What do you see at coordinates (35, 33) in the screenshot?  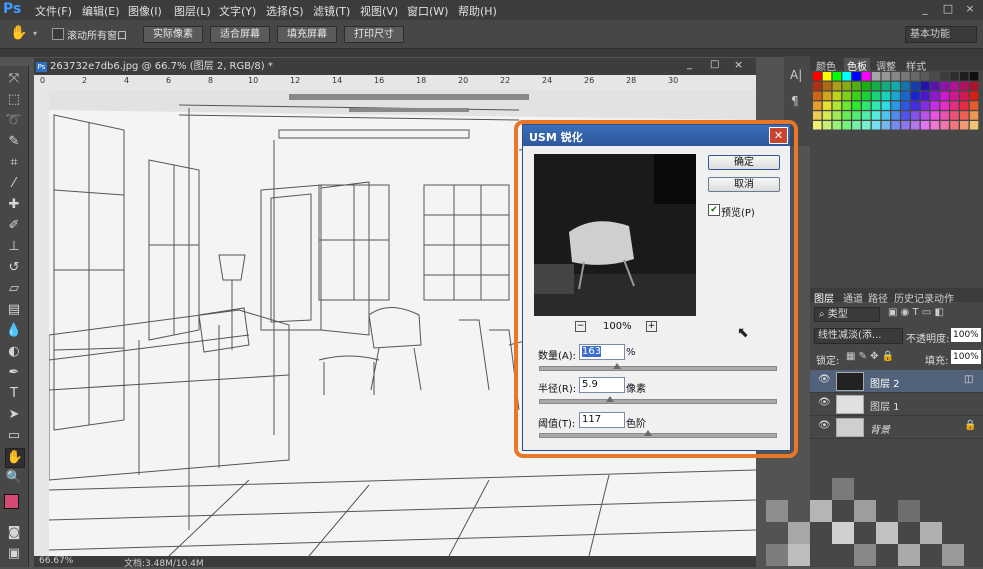 I see `tool-preset-arrow-icon: ▾` at bounding box center [35, 33].